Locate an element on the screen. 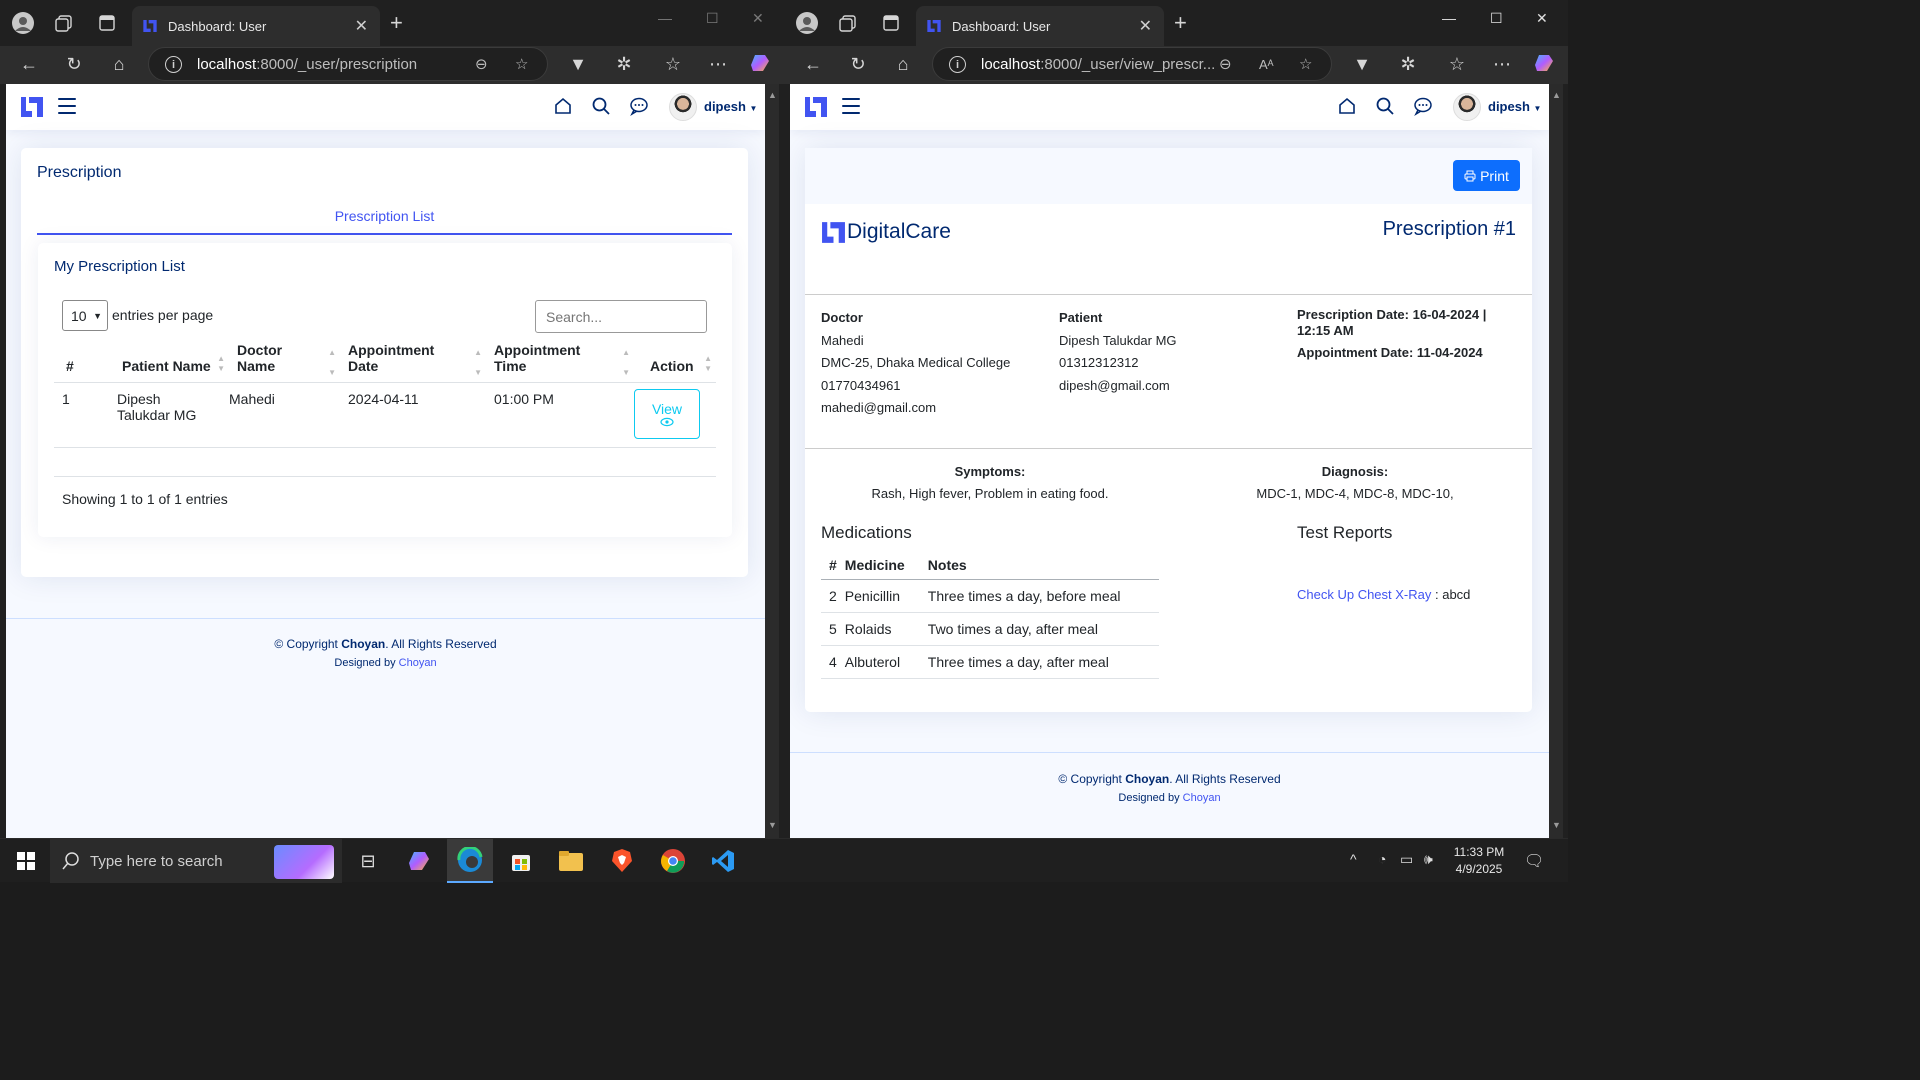 The image size is (1920, 1080). file-explorer-icon is located at coordinates (571, 861).